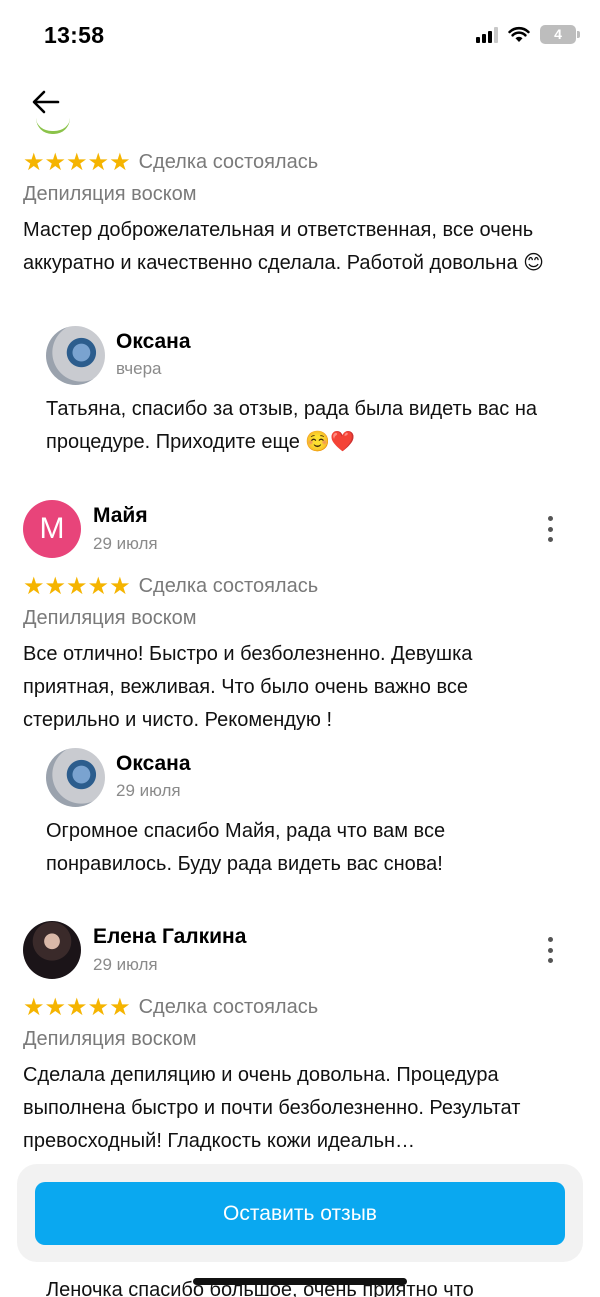 This screenshot has width=600, height=1297. What do you see at coordinates (487, 34) in the screenshot?
I see `cellular-signal-icon` at bounding box center [487, 34].